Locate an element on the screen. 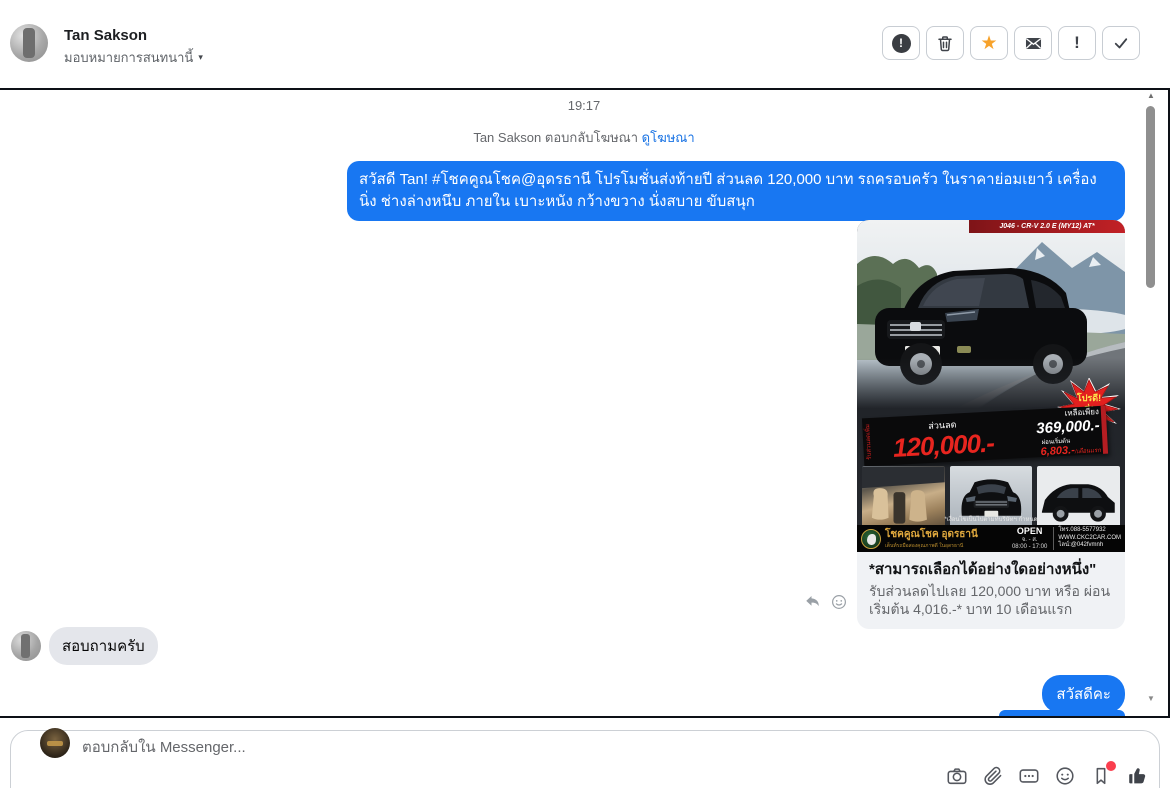  mark-done-button is located at coordinates (1121, 43).